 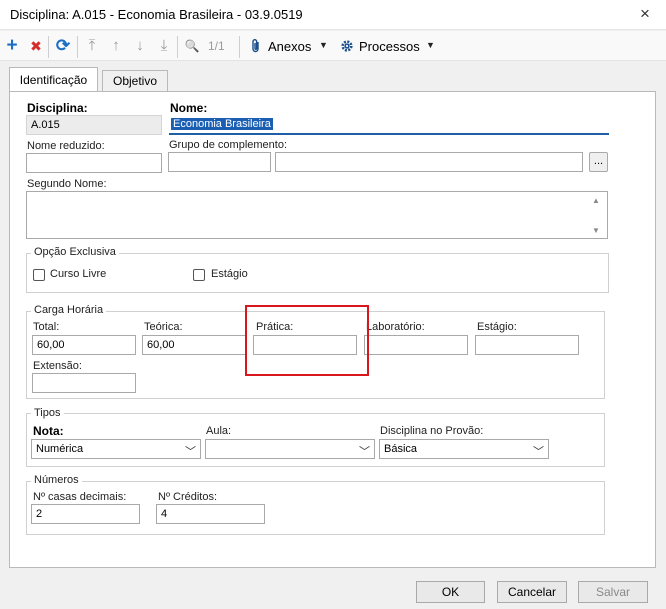 I want to click on first-record-icon: ⤒, so click(x=92, y=46).